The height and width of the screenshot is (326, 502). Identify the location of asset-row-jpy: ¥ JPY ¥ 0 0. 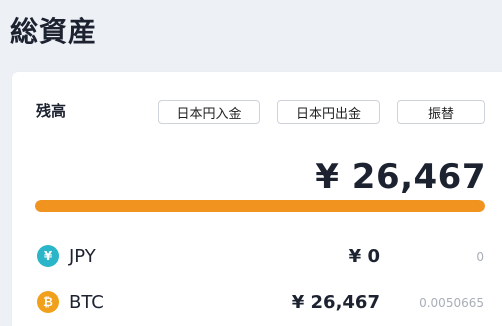
(257, 257).